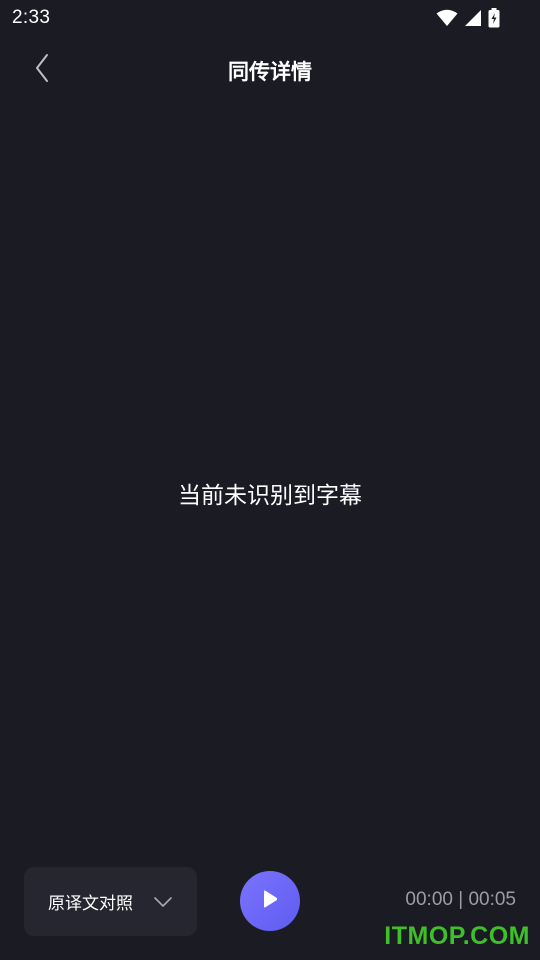 The height and width of the screenshot is (960, 540). What do you see at coordinates (31, 17) in the screenshot?
I see `status-time: 2:33` at bounding box center [31, 17].